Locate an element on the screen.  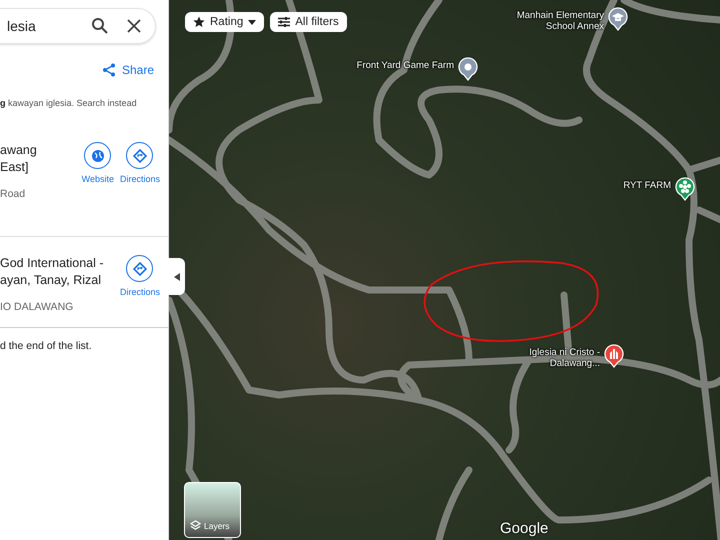
all-filters-button: All filters is located at coordinates (308, 22).